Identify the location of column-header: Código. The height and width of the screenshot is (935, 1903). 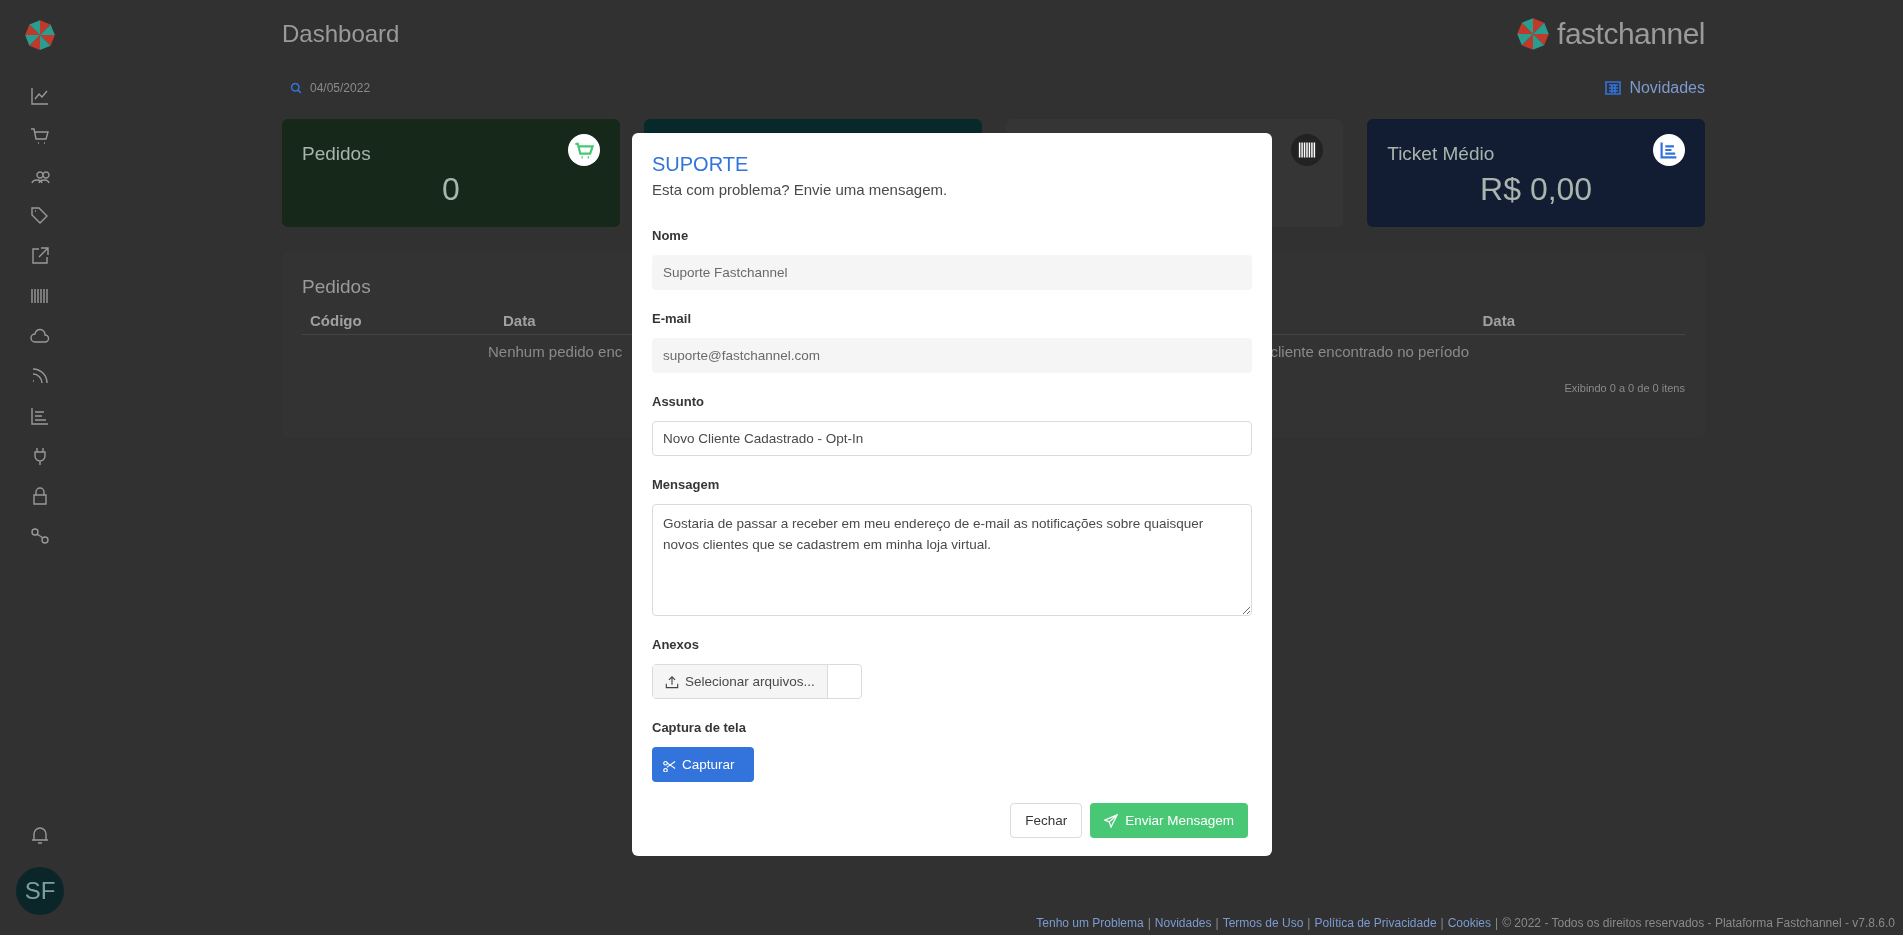
(336, 320).